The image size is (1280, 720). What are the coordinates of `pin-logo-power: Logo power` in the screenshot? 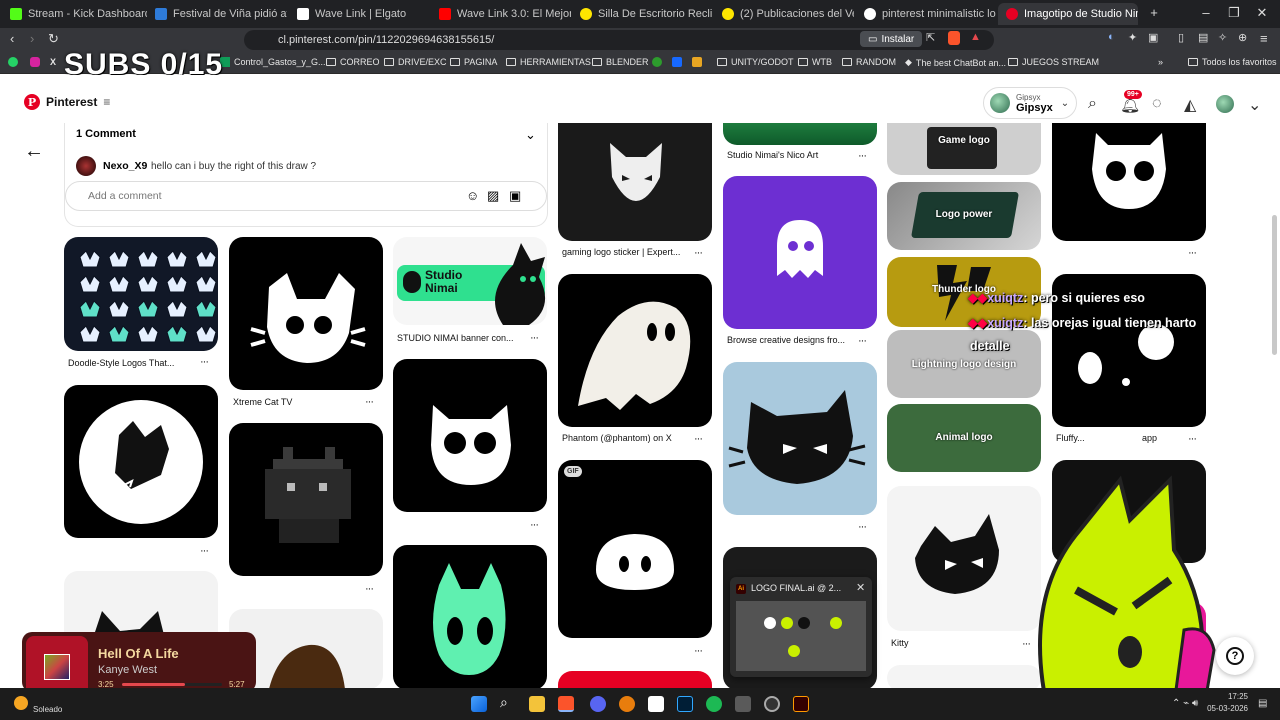 It's located at (964, 216).